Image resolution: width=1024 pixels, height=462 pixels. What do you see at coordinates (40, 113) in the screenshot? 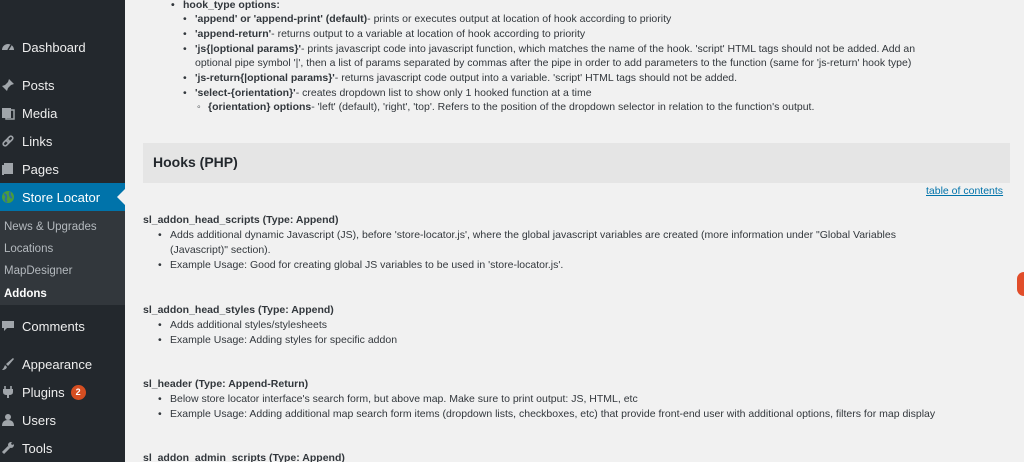
I see `menu-label: Media` at bounding box center [40, 113].